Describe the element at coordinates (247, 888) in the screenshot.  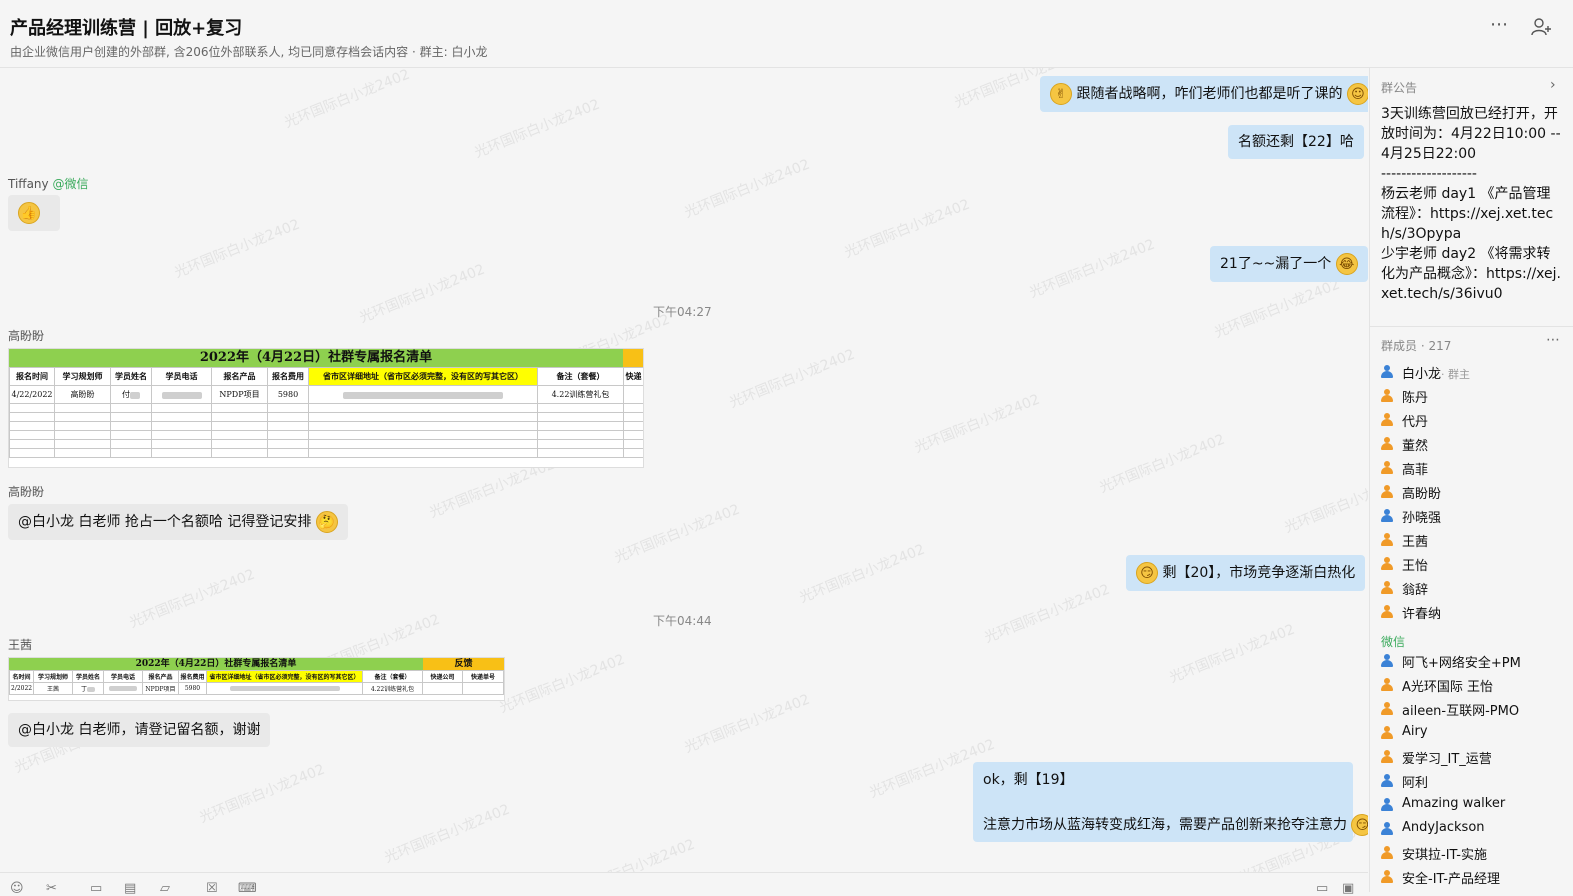
I see `keyboard-icon: ⌨` at that location.